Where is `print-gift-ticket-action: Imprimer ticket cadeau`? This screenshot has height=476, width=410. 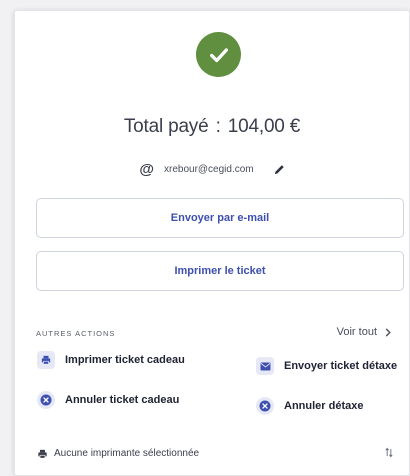 print-gift-ticket-action: Imprimer ticket cadeau is located at coordinates (112, 360).